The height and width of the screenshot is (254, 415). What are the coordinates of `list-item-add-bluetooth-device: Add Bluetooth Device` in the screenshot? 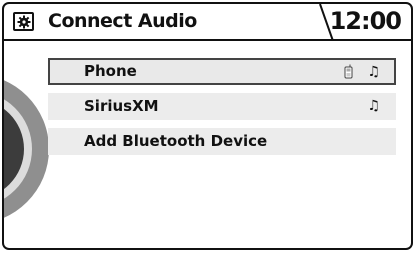 It's located at (222, 141).